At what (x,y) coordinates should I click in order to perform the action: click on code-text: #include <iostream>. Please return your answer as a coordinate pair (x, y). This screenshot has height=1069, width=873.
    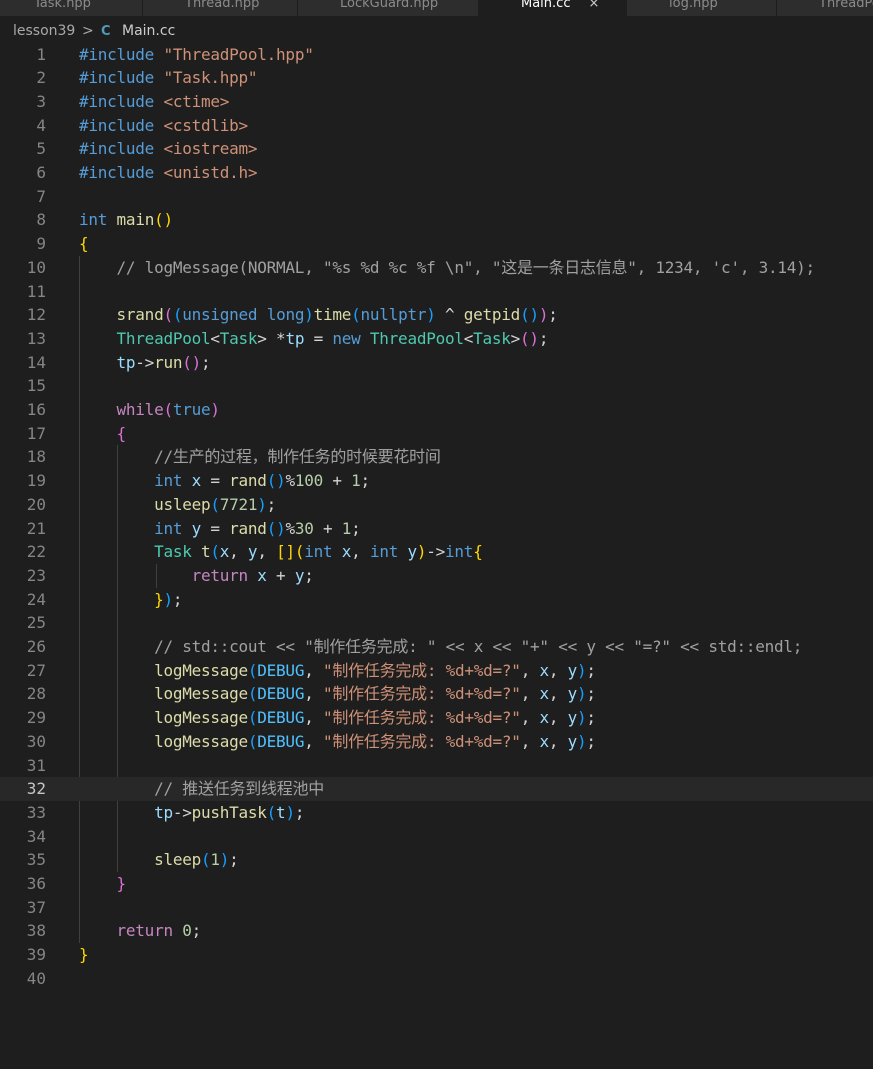
    Looking at the image, I should click on (168, 149).